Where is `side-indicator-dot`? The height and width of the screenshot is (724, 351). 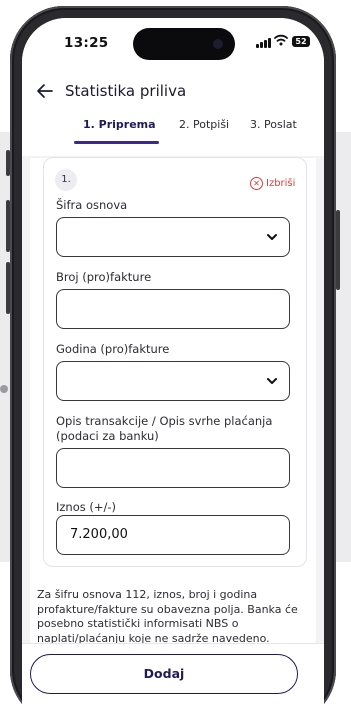
side-indicator-dot is located at coordinates (4, 389).